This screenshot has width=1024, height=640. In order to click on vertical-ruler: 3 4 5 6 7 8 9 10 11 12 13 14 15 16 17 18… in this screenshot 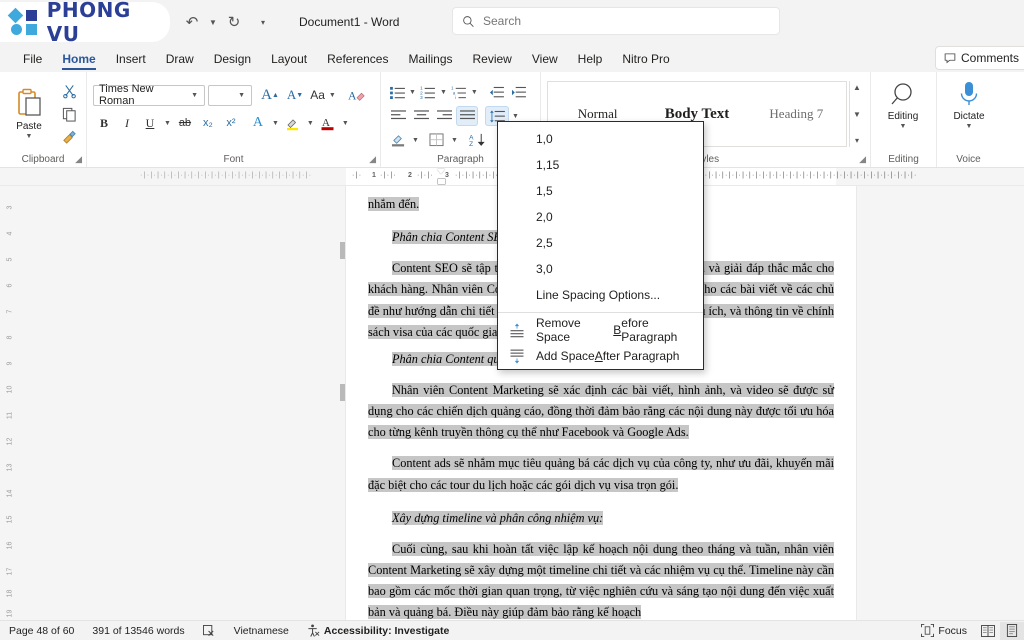, I will do `click(10, 403)`.